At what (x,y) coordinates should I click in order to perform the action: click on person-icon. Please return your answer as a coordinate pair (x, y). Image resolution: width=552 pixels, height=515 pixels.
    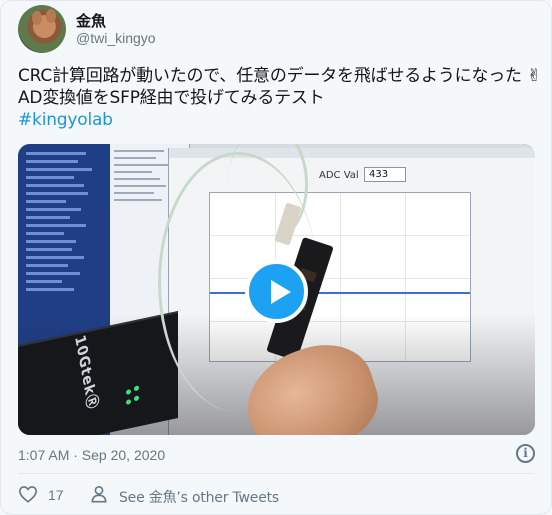
    Looking at the image, I should click on (99, 494).